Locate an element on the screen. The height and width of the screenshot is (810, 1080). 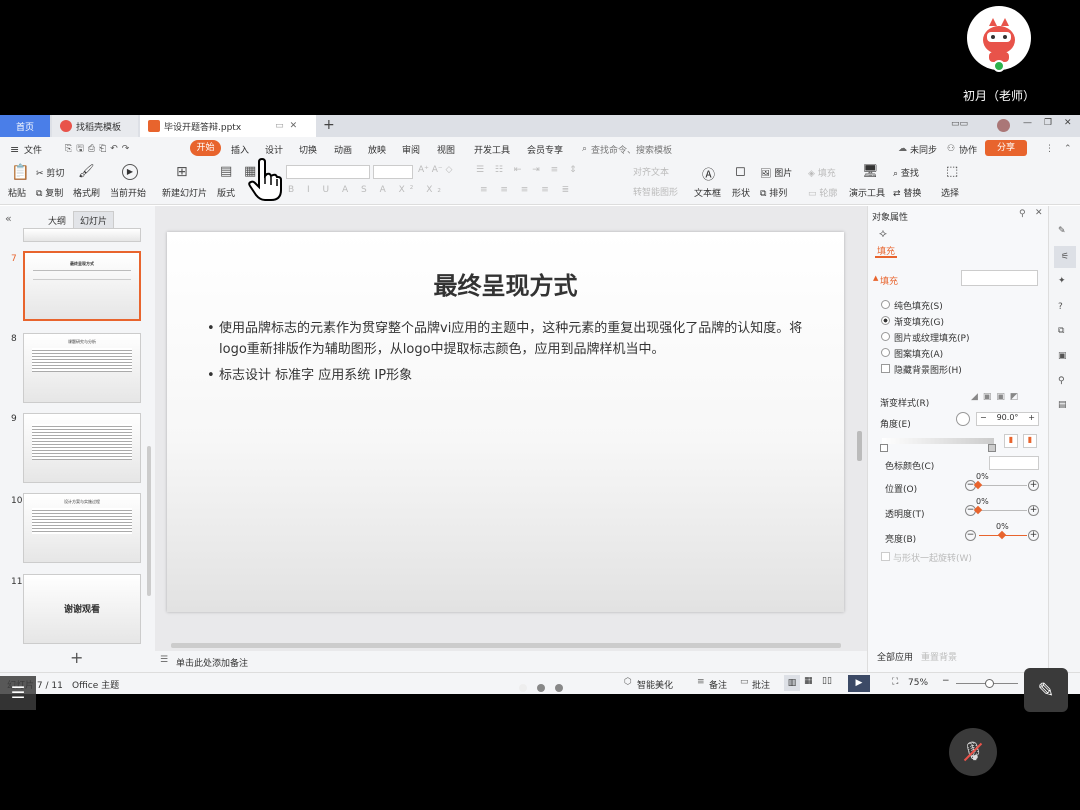
menu-file: 文件 is located at coordinates (33, 149).